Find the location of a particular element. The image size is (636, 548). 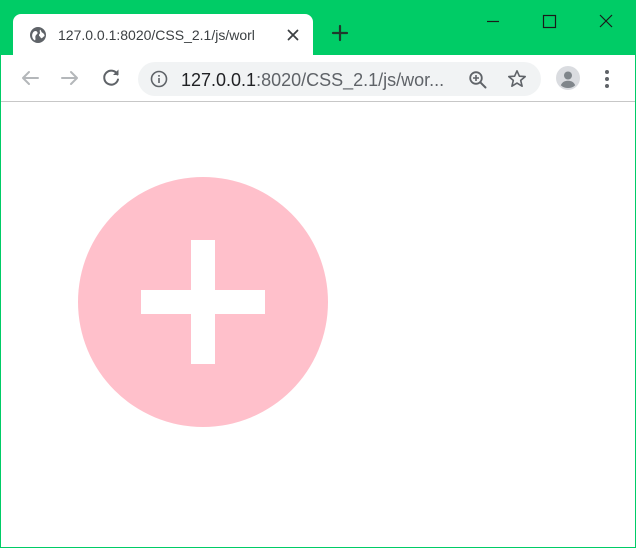

new-tab-button is located at coordinates (340, 33).